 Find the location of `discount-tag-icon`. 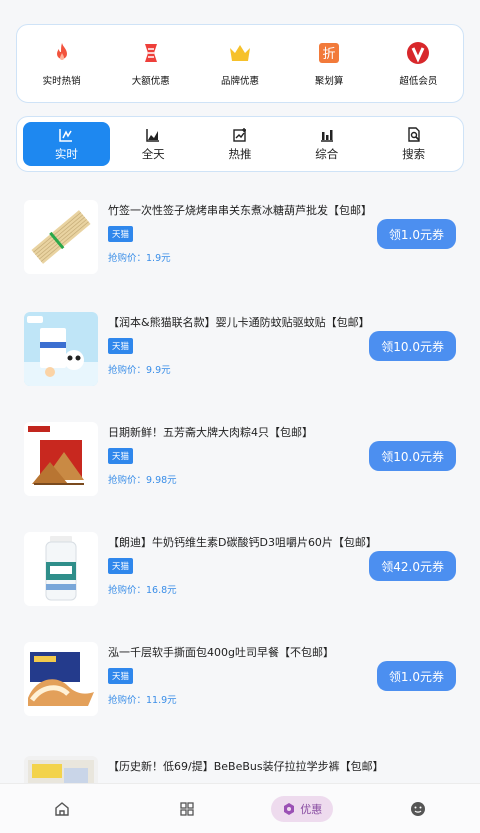

discount-tag-icon is located at coordinates (289, 808).